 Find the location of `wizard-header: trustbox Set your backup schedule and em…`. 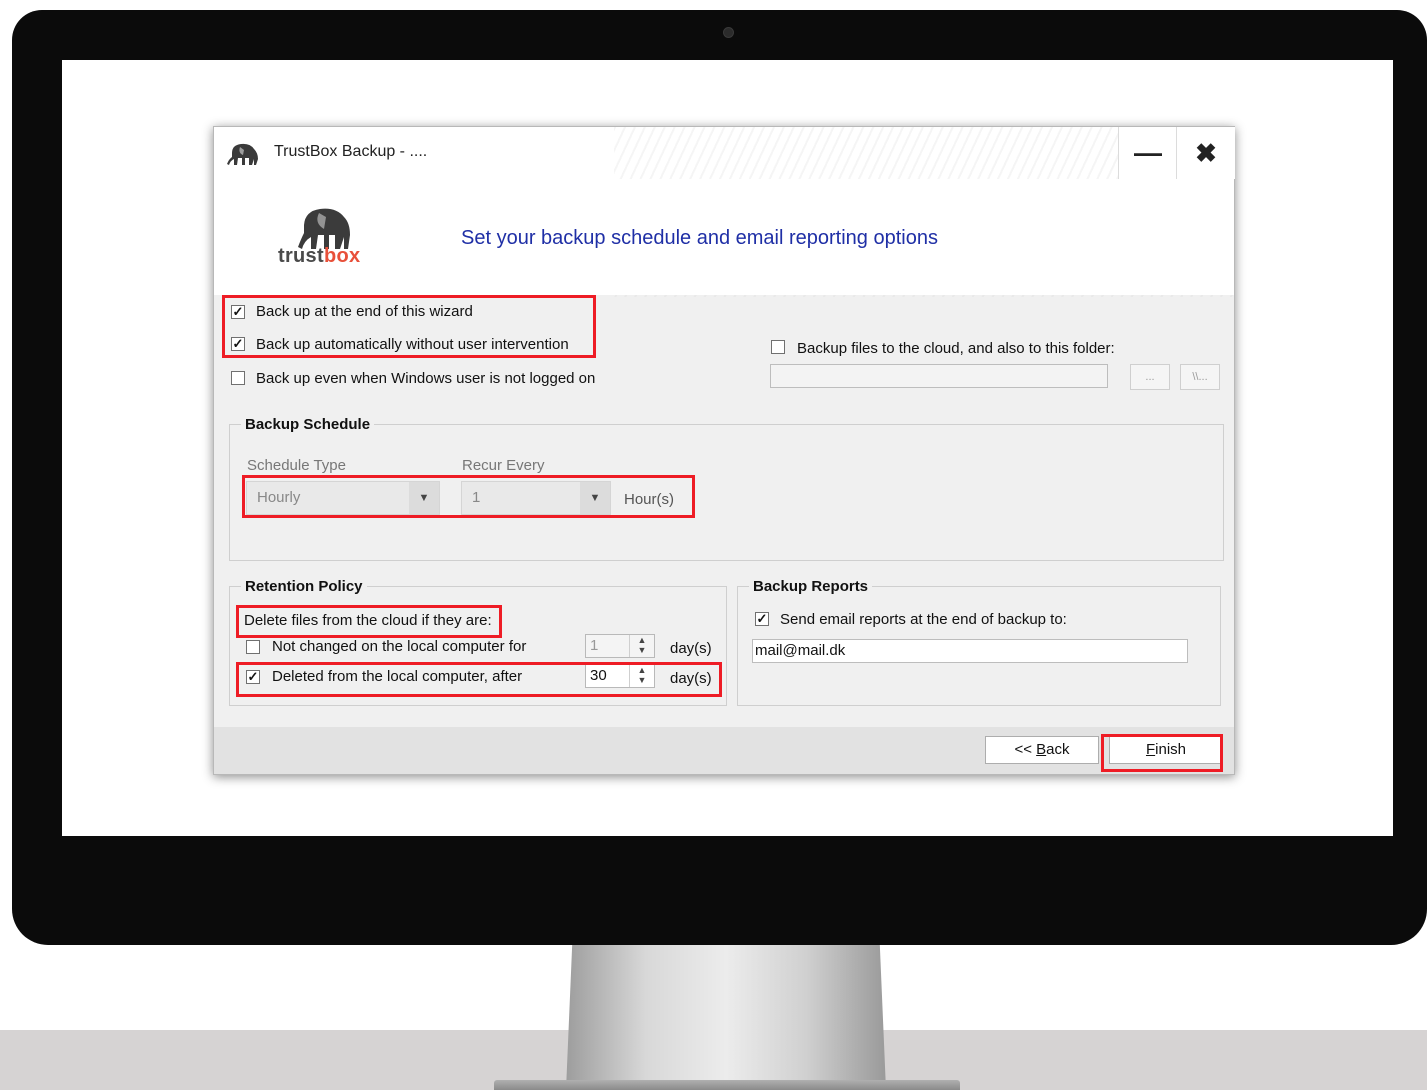

wizard-header: trustbox Set your backup schedule and em… is located at coordinates (724, 237).